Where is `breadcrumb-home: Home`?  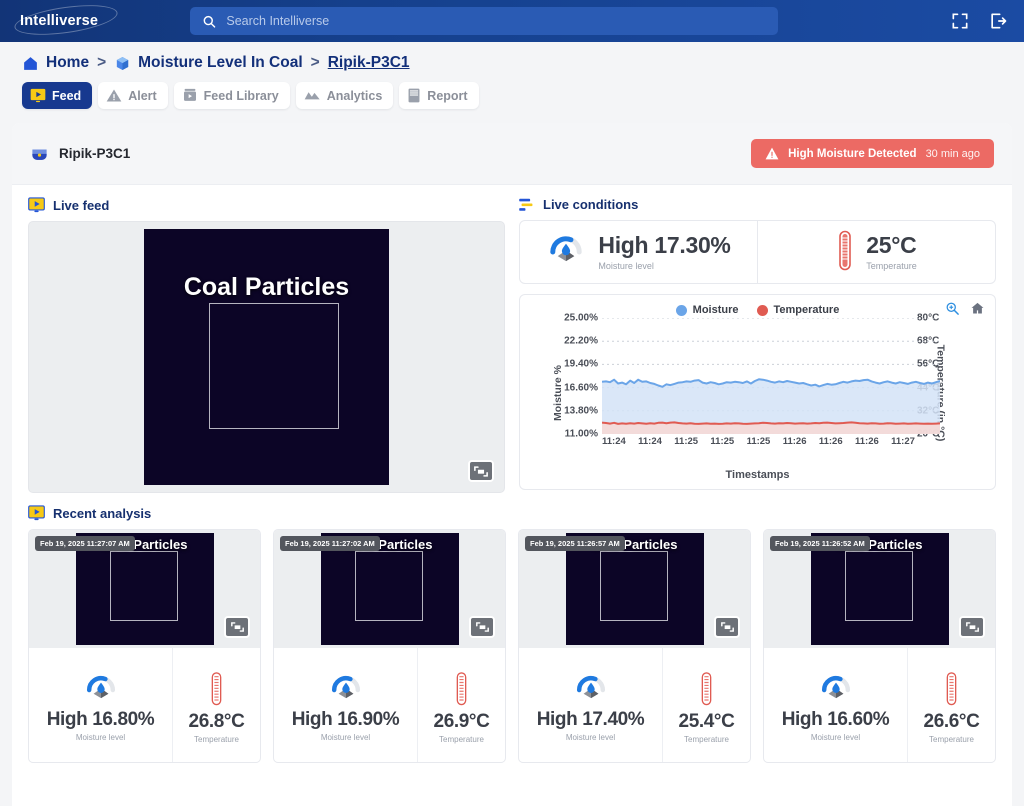 breadcrumb-home: Home is located at coordinates (67, 63).